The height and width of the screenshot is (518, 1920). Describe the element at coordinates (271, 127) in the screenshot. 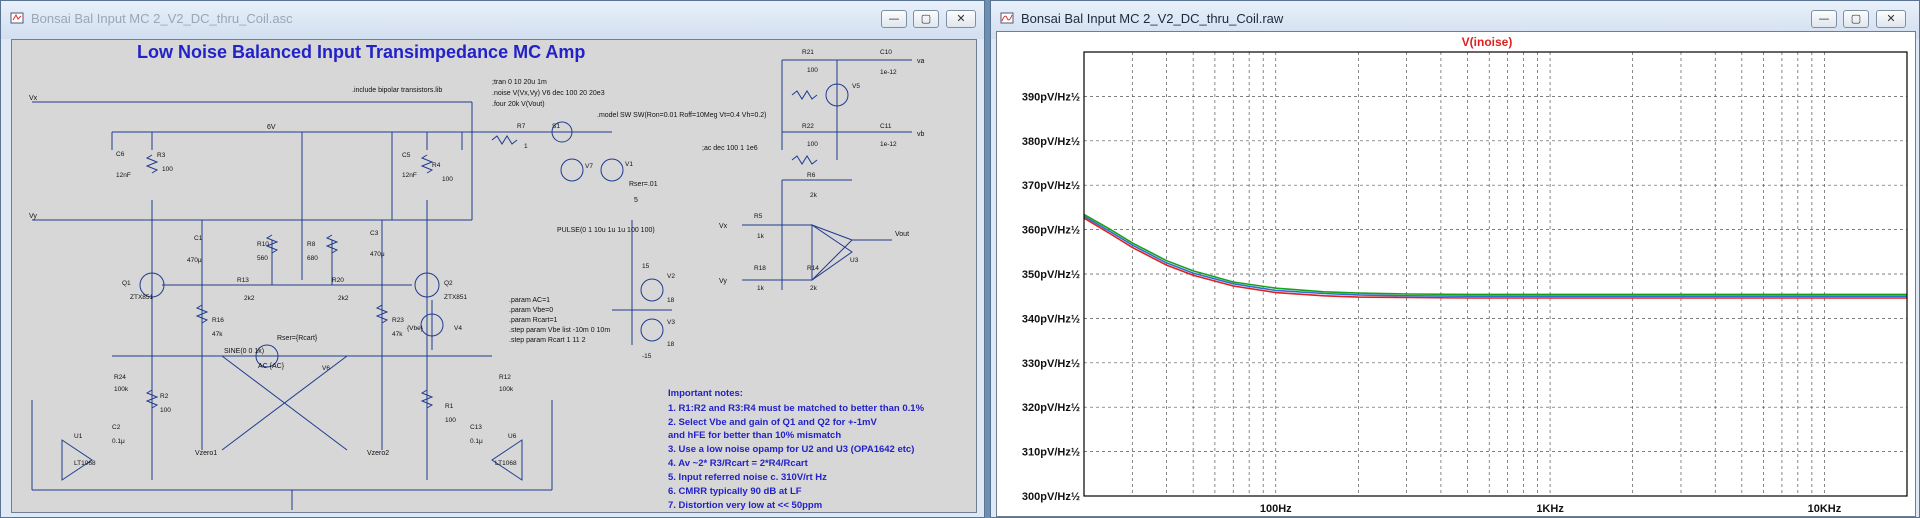

I see `net-6v: 6V` at that location.